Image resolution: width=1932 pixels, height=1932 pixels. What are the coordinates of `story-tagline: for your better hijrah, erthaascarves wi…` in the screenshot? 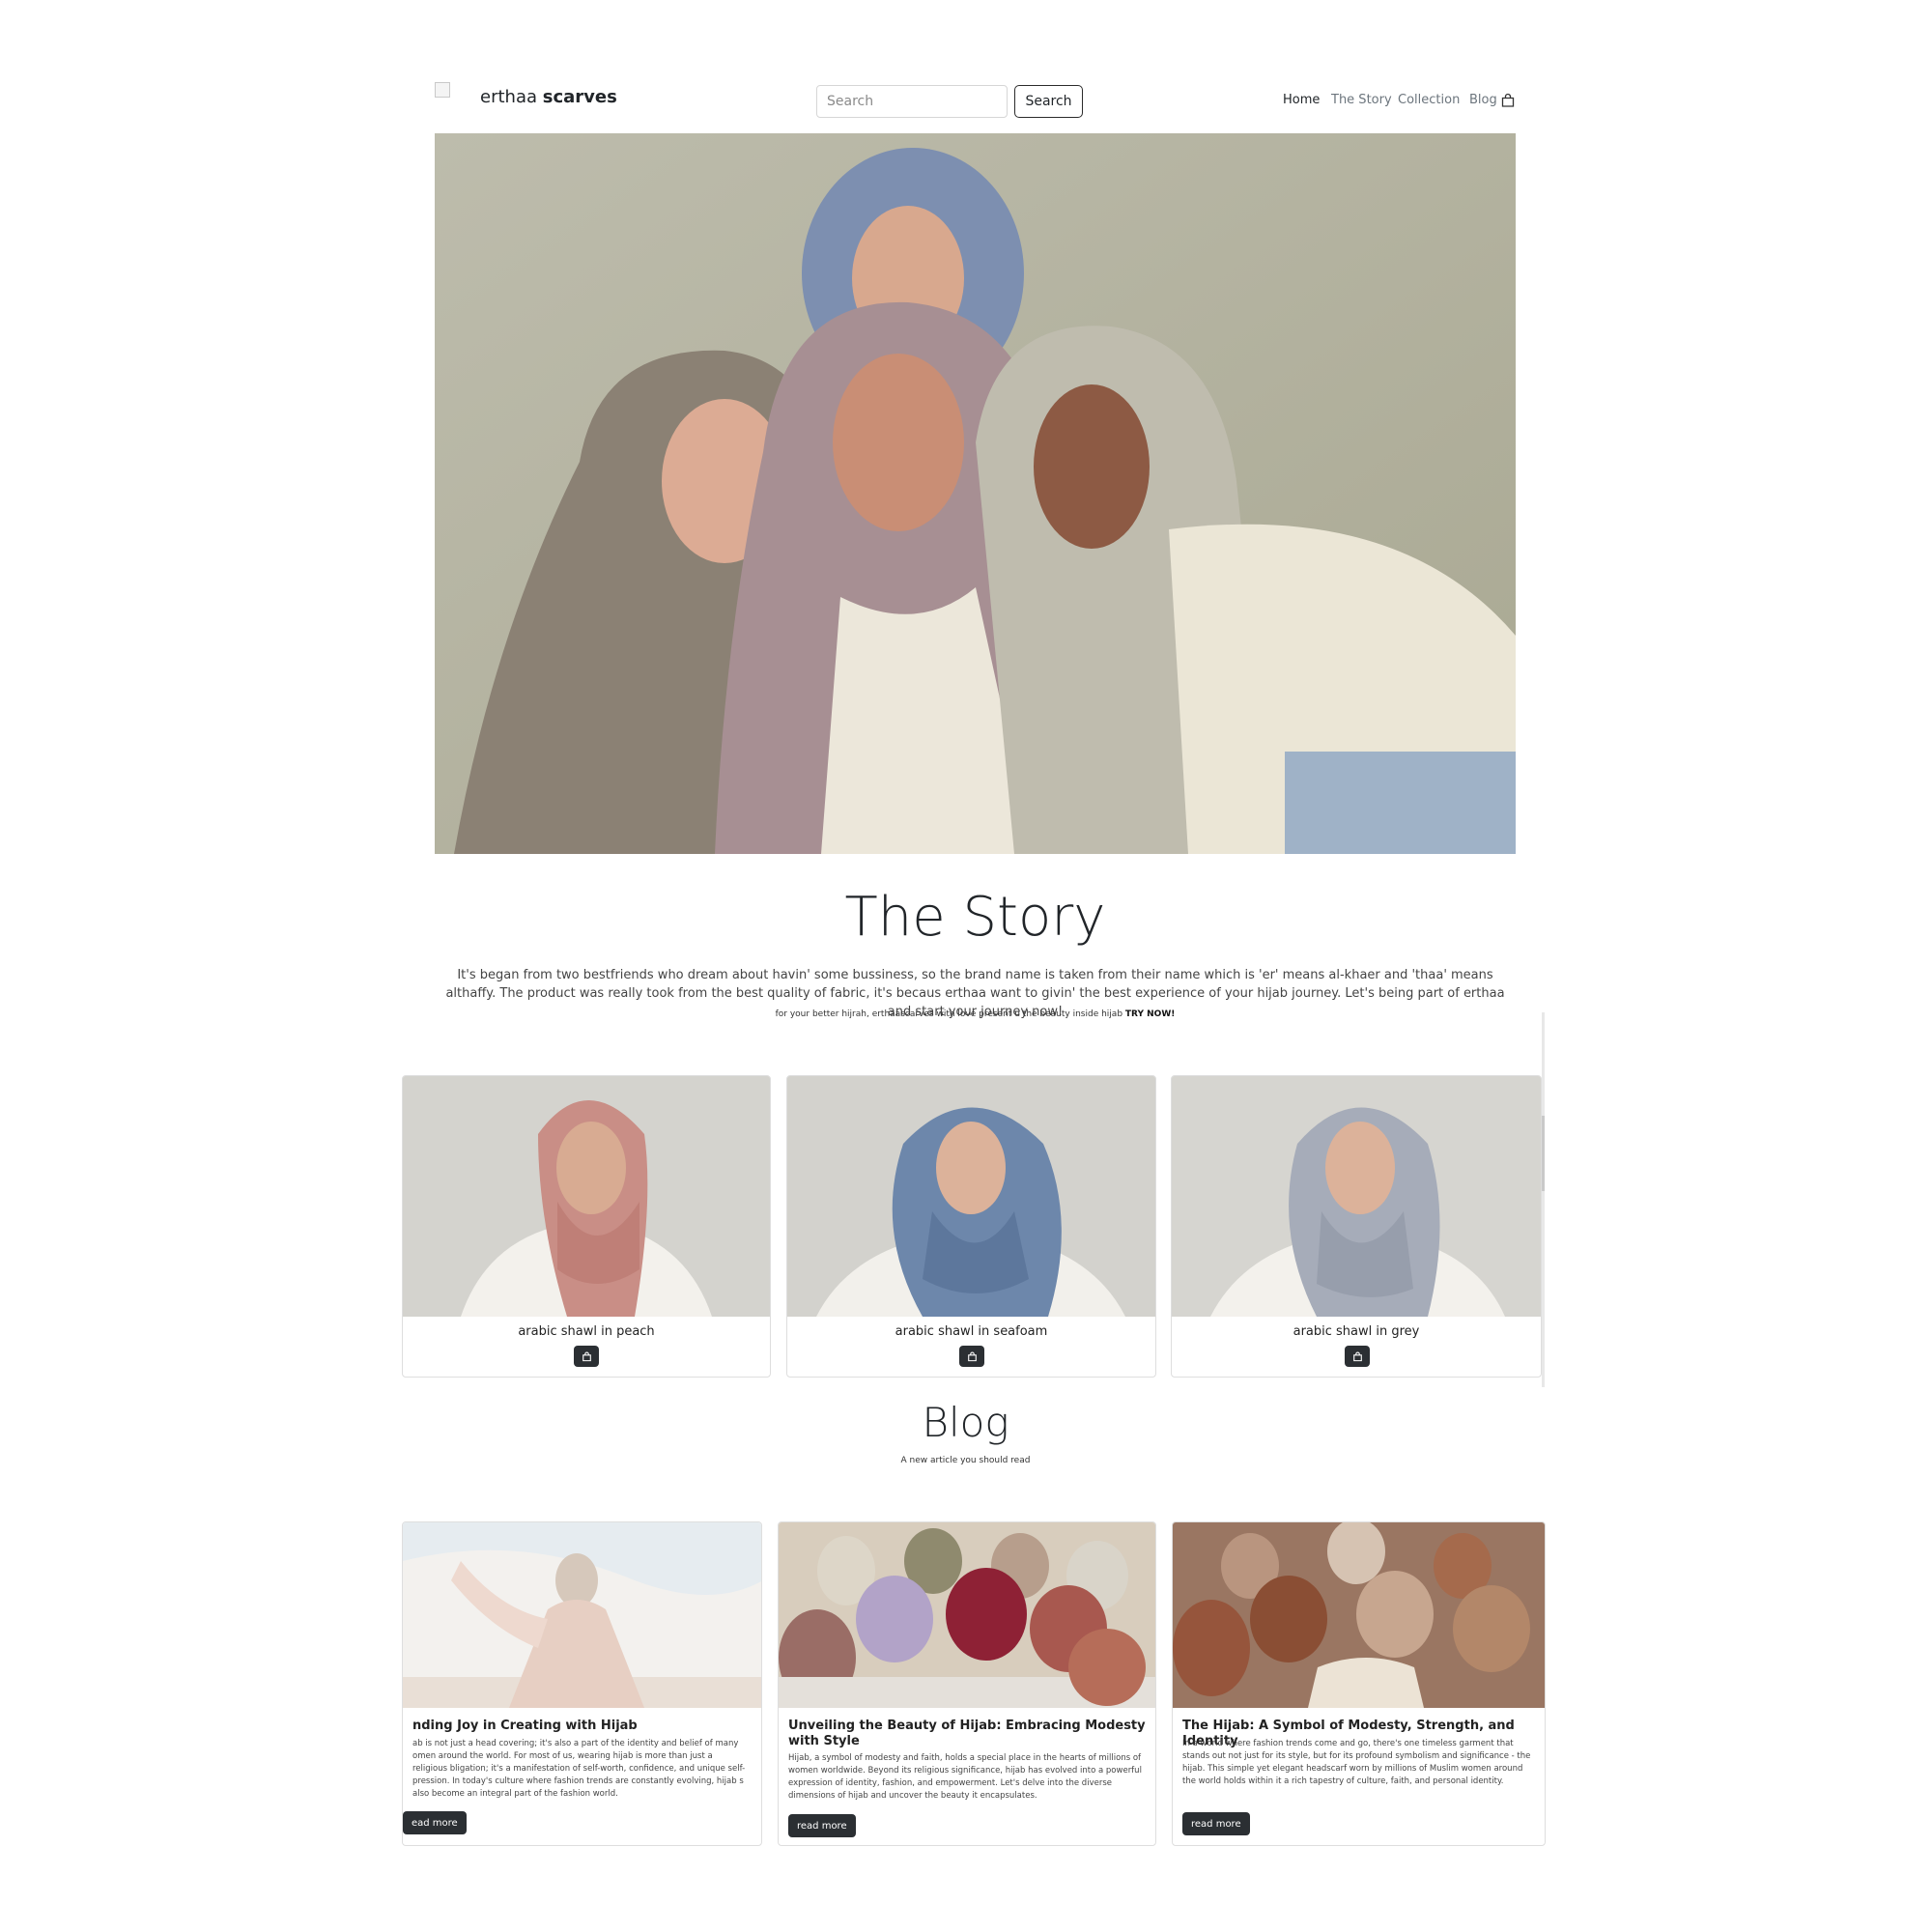 It's located at (975, 1014).